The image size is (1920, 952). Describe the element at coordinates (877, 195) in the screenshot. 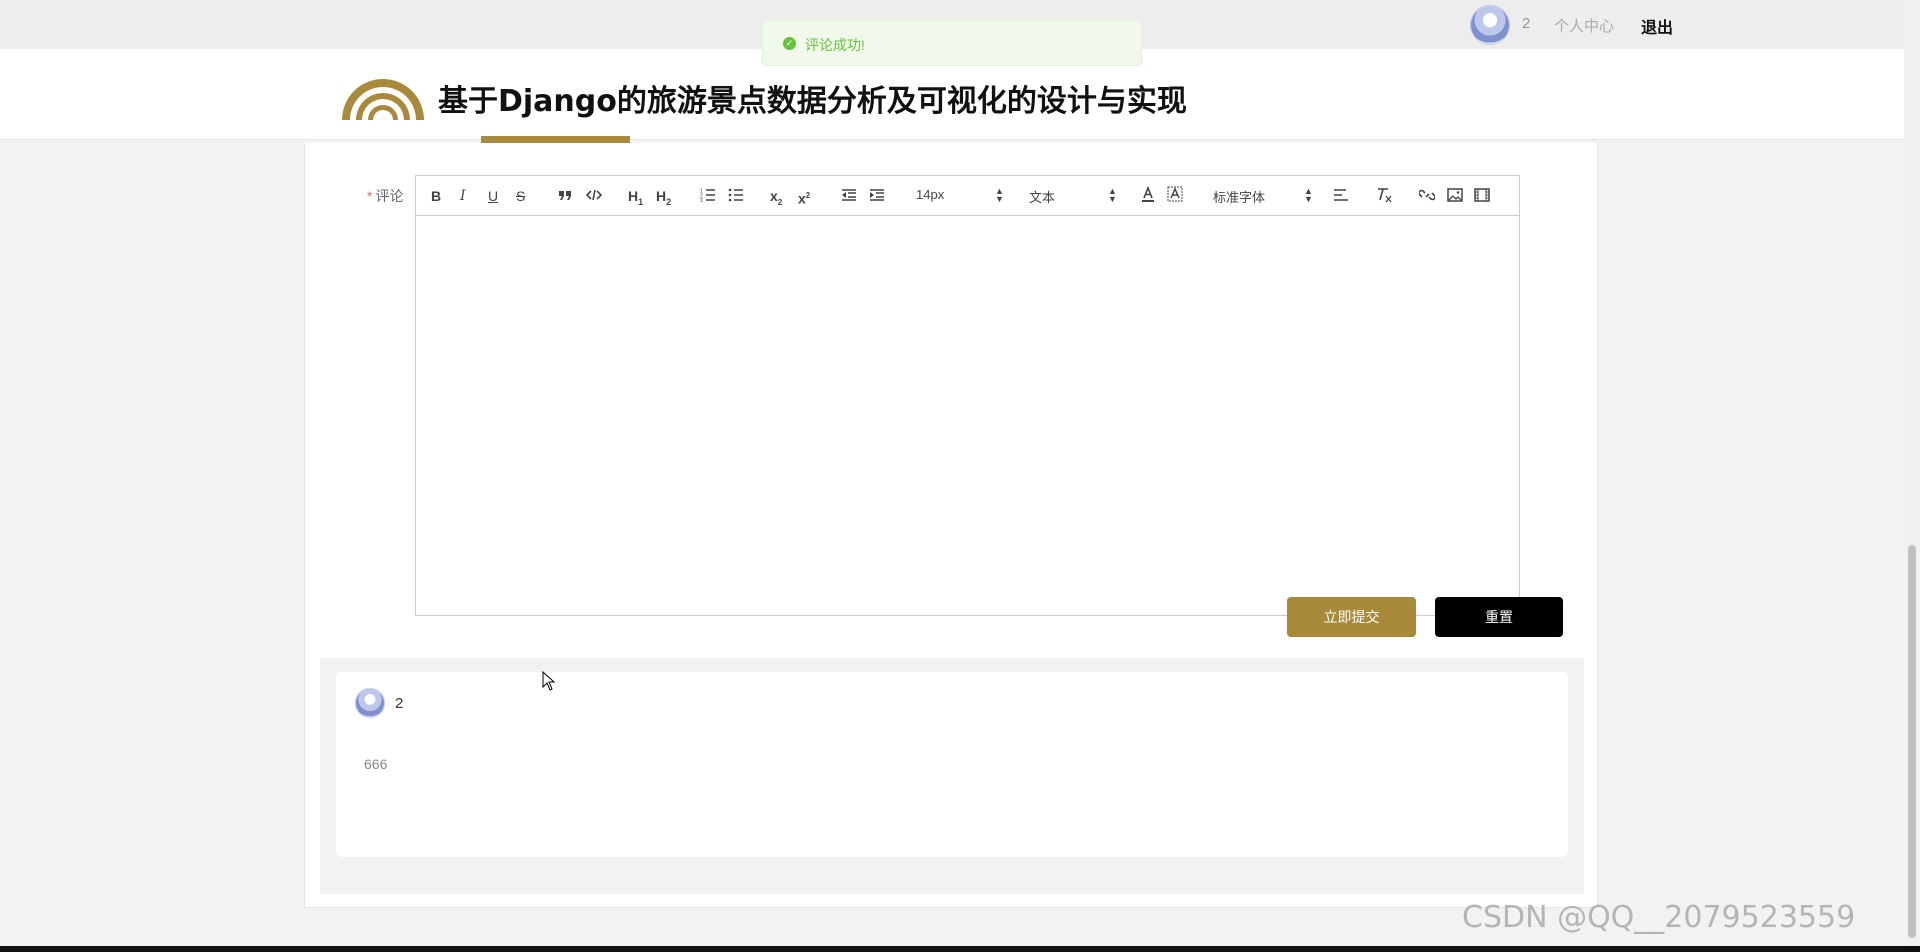

I see `indent-icon` at that location.